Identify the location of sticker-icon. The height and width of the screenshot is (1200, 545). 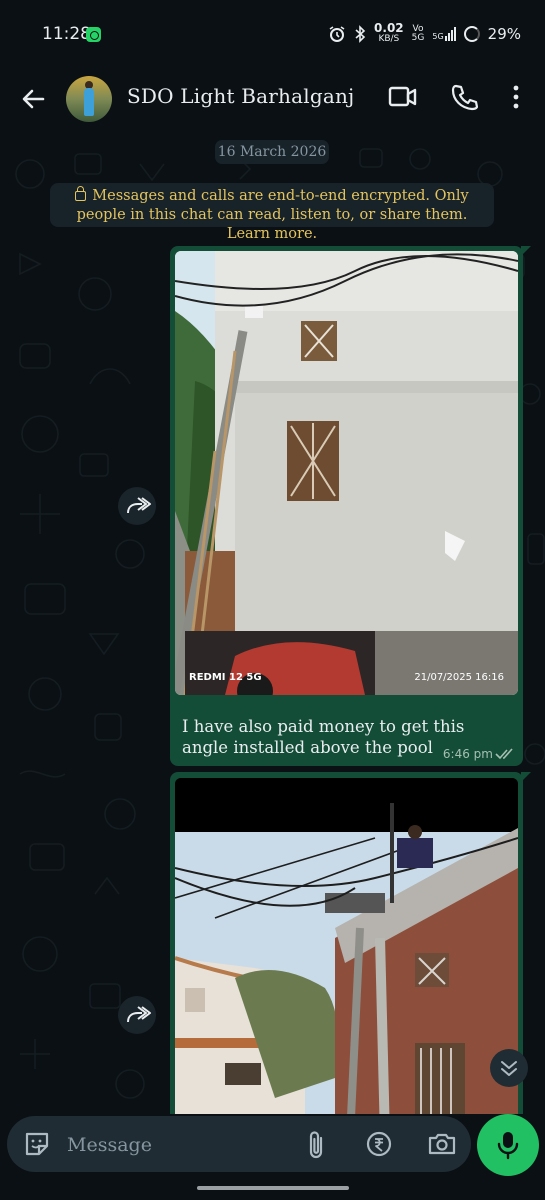
(37, 1144).